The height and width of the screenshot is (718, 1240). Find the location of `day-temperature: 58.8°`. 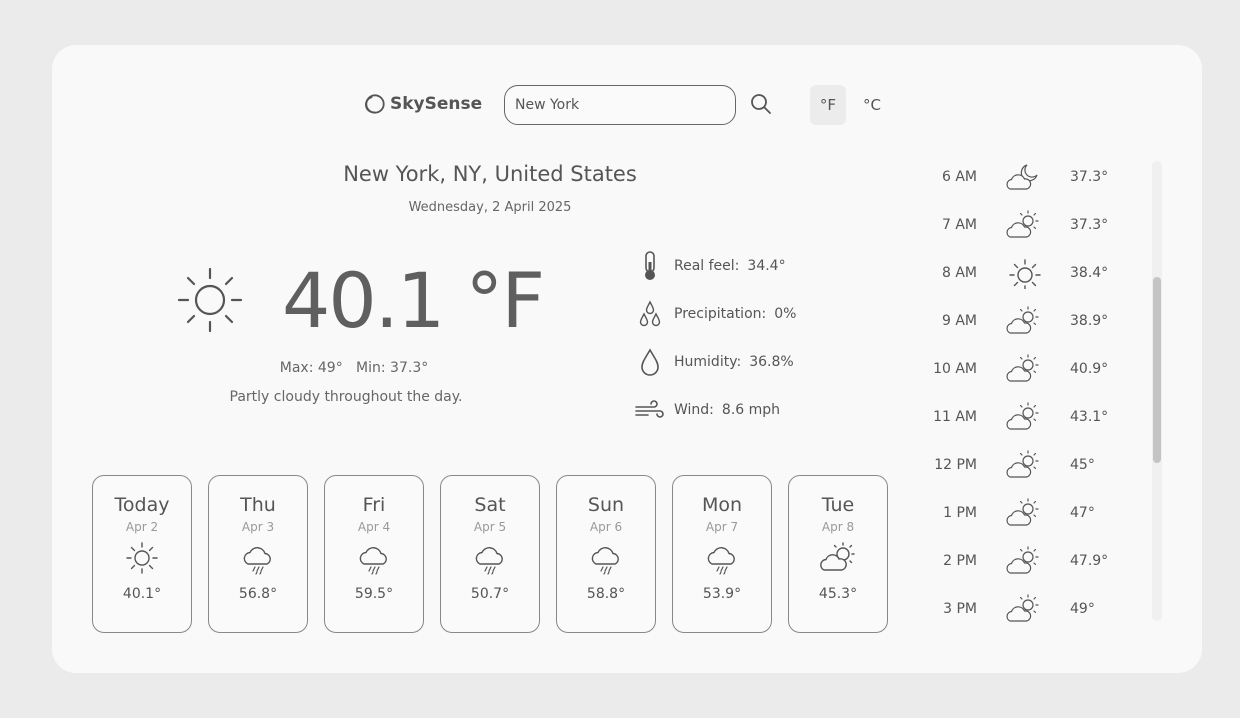

day-temperature: 58.8° is located at coordinates (606, 594).